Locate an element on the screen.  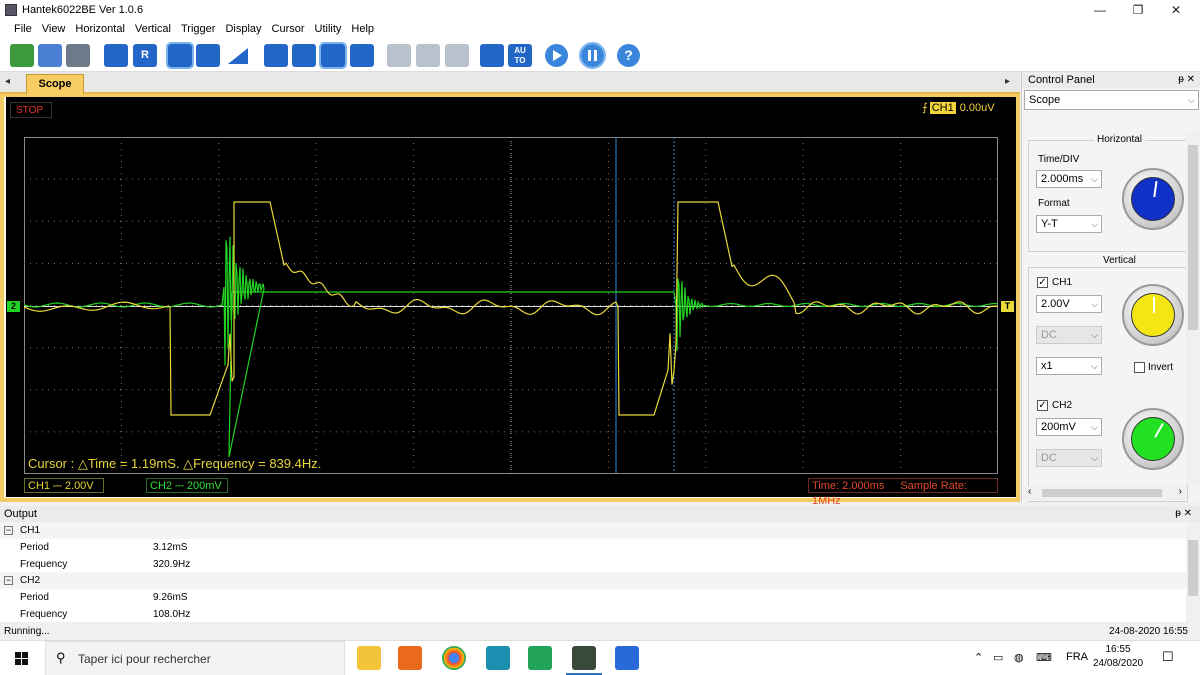
trigger-level-marker: T is located at coordinates (1007, 306).